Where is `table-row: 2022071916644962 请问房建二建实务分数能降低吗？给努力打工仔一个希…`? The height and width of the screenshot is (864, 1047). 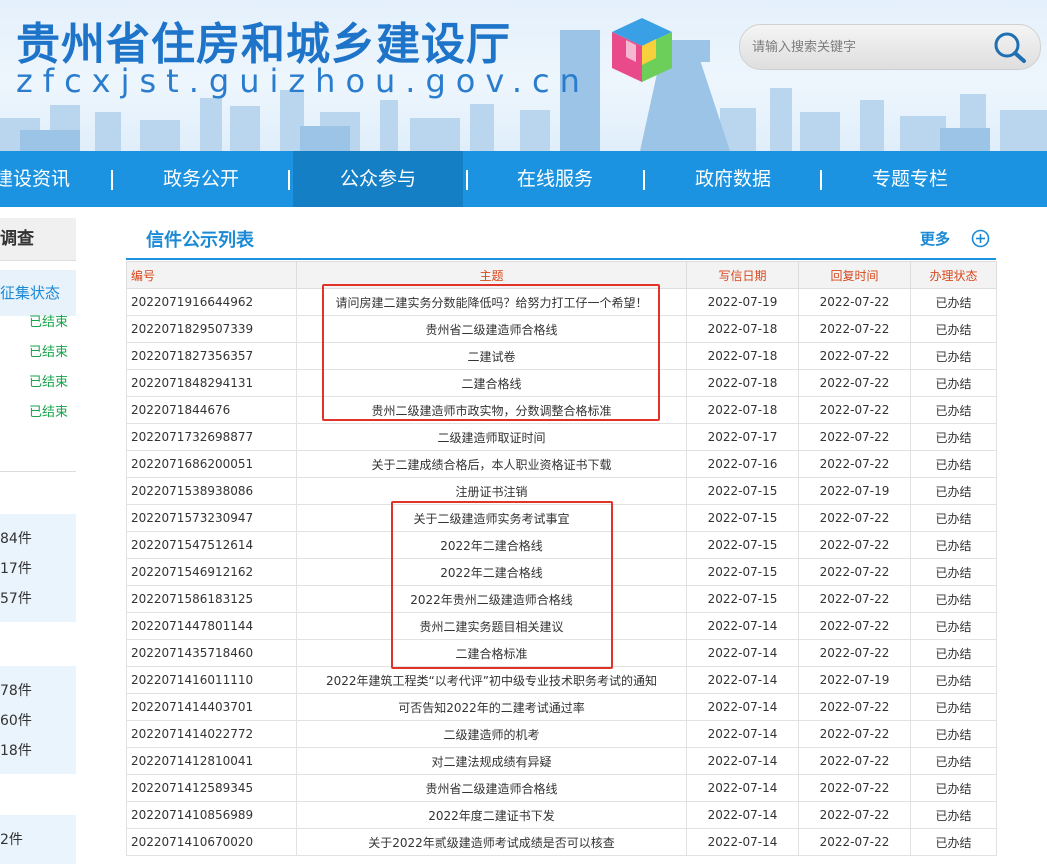 table-row: 2022071916644962 请问房建二建实务分数能降低吗？给努力打工仔一个希… is located at coordinates (561, 302).